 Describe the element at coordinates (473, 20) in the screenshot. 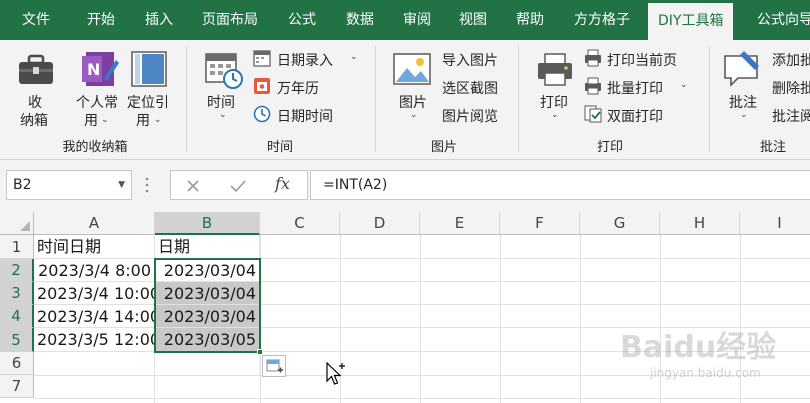

I see `tab-view: 视图` at that location.